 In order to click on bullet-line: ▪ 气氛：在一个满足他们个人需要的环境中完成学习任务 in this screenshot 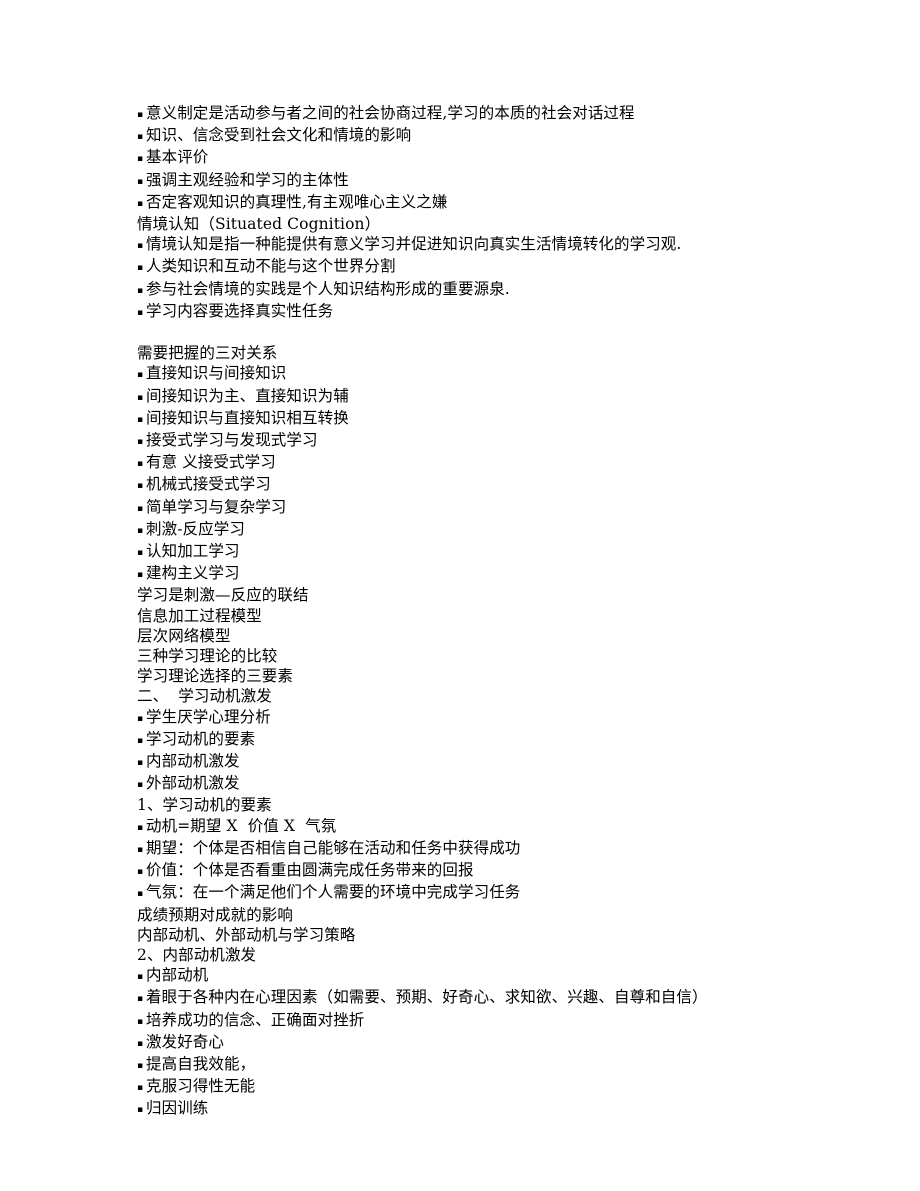, I will do `click(508, 893)`.